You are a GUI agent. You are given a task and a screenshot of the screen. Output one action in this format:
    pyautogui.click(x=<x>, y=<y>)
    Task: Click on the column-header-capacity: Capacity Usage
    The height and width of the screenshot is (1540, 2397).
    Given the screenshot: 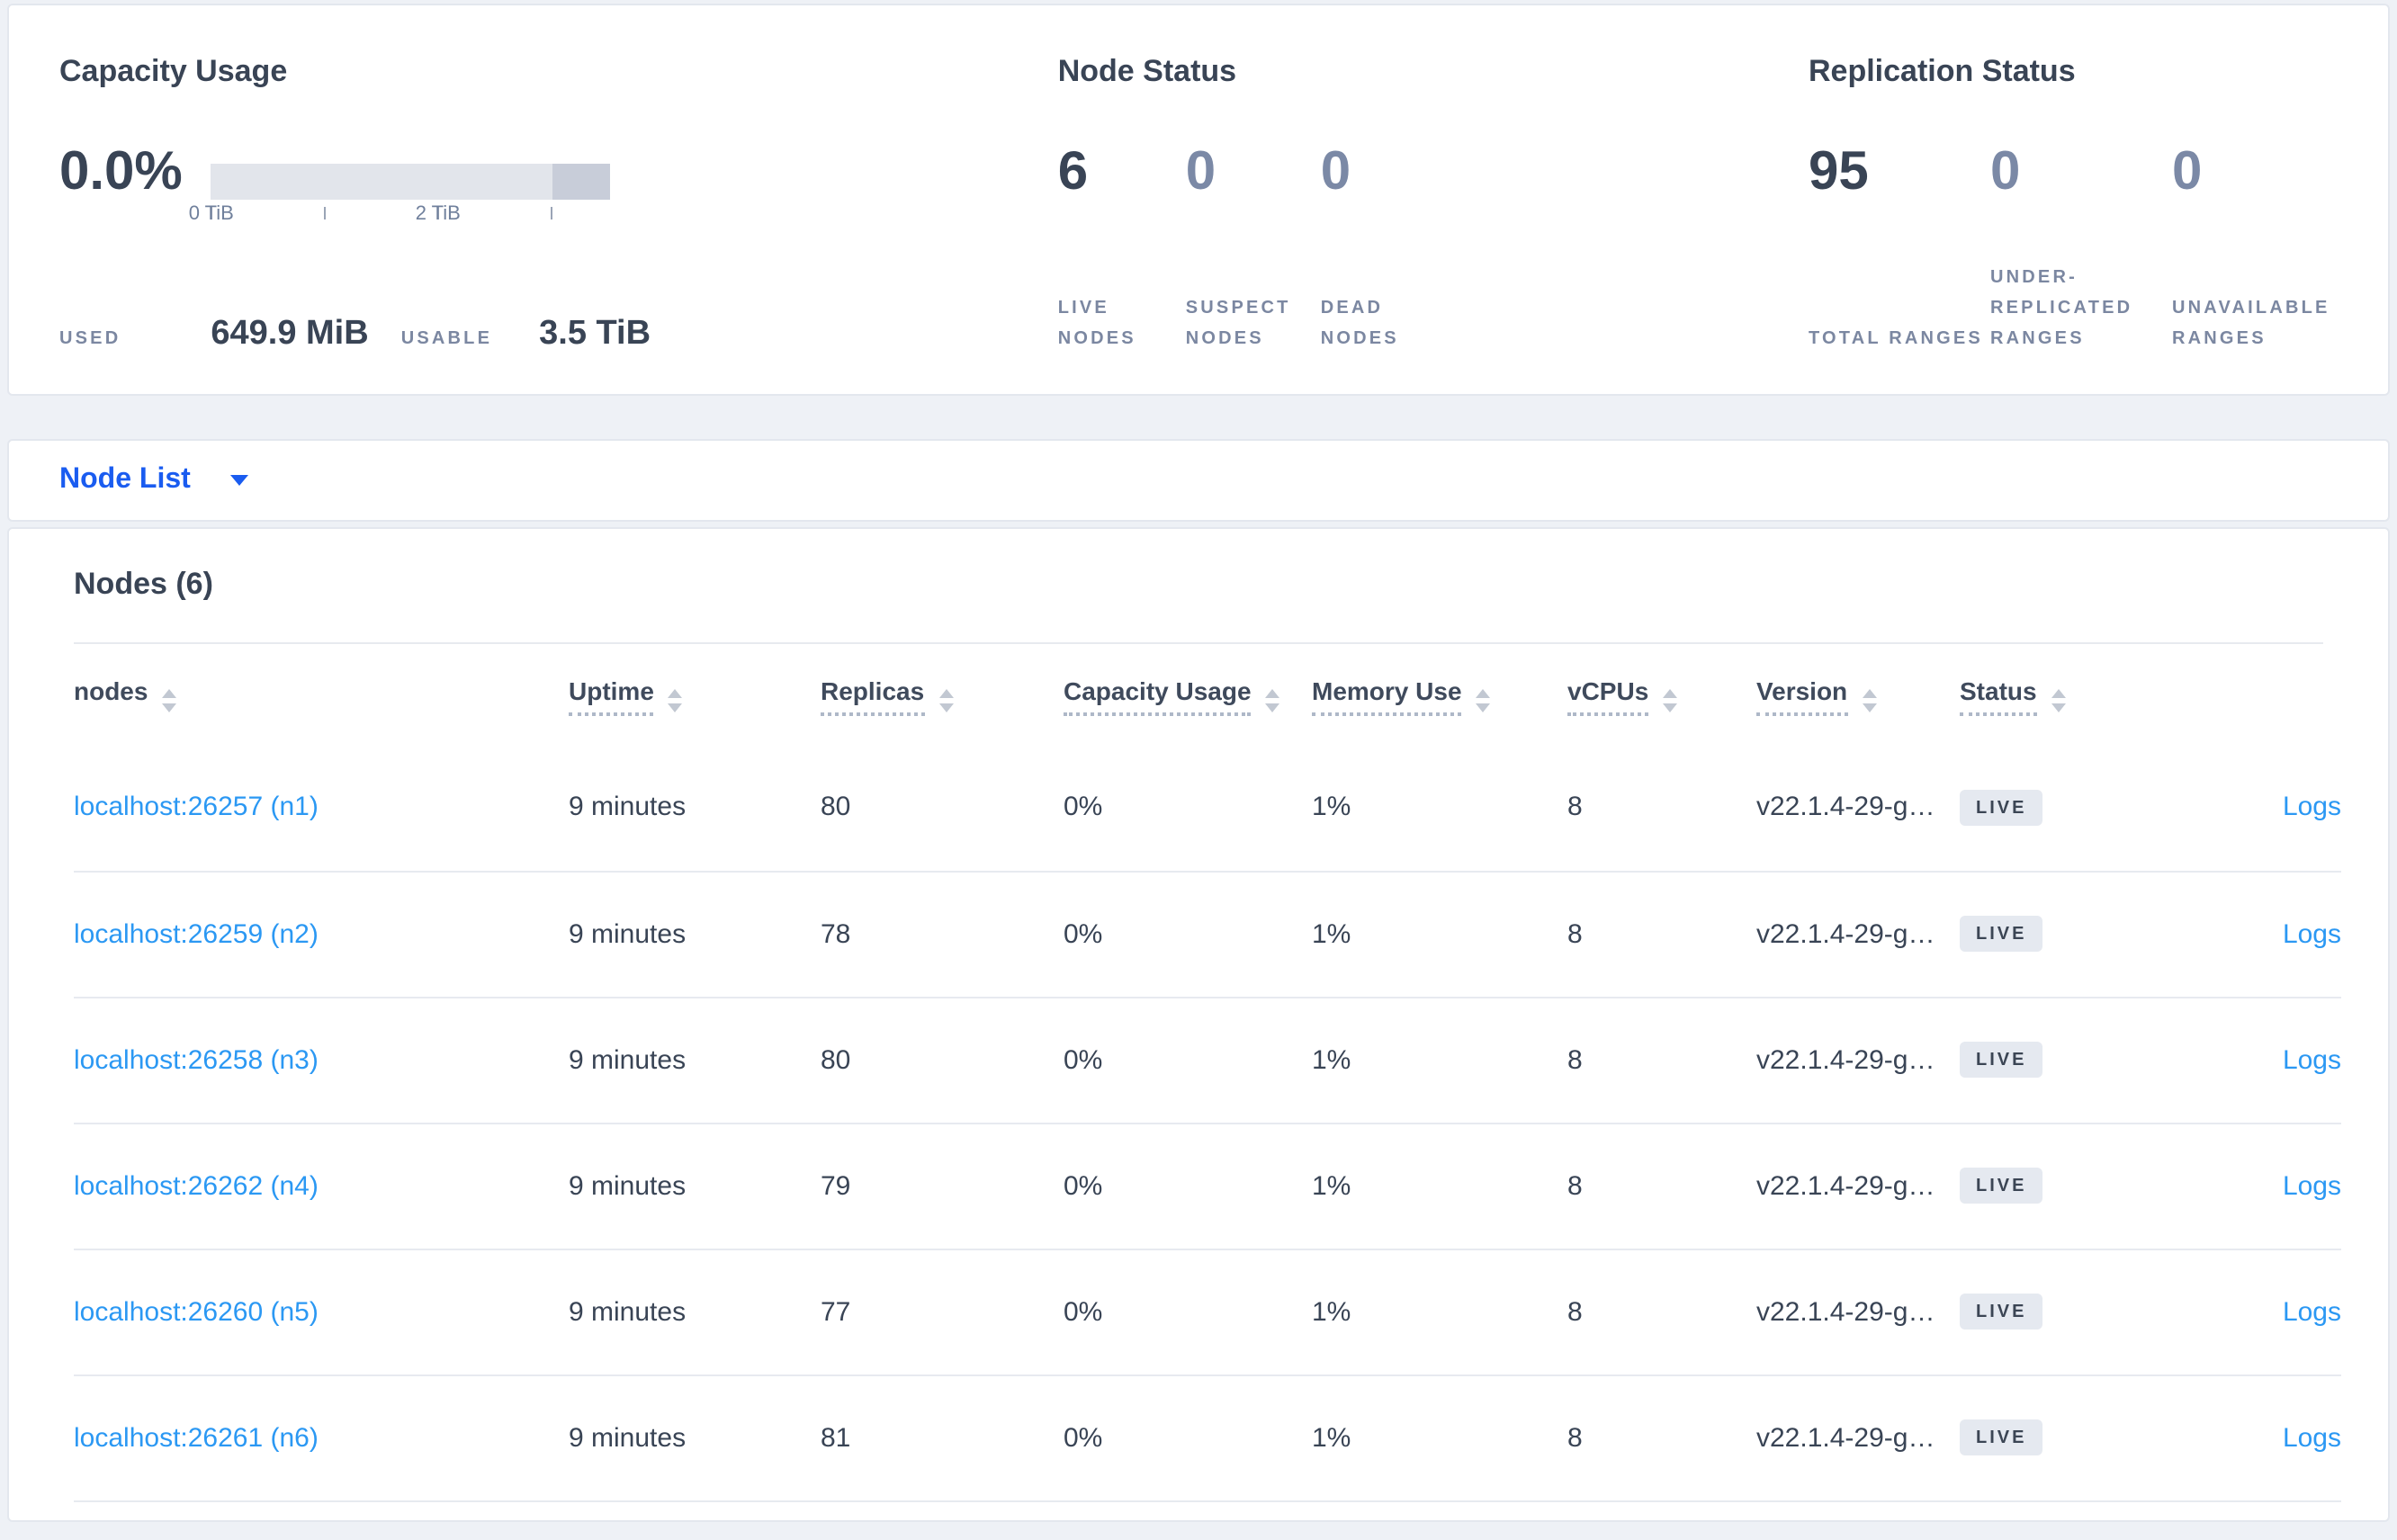 What is the action you would take?
    pyautogui.click(x=1188, y=694)
    